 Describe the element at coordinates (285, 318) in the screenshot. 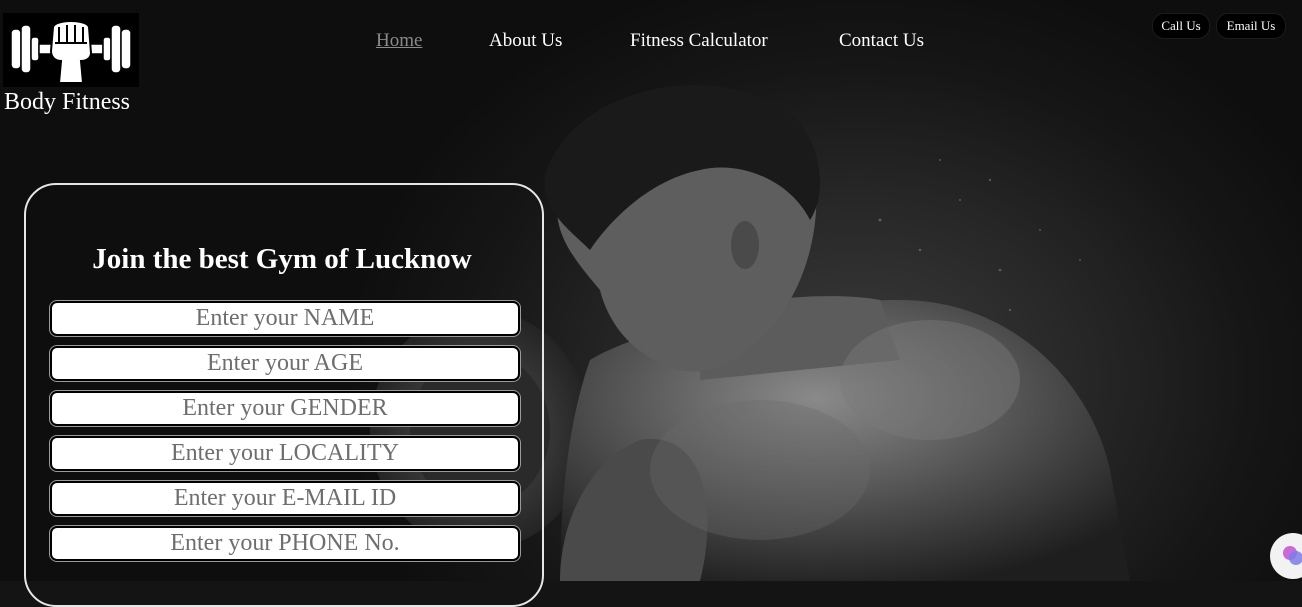

I see `name-input` at that location.